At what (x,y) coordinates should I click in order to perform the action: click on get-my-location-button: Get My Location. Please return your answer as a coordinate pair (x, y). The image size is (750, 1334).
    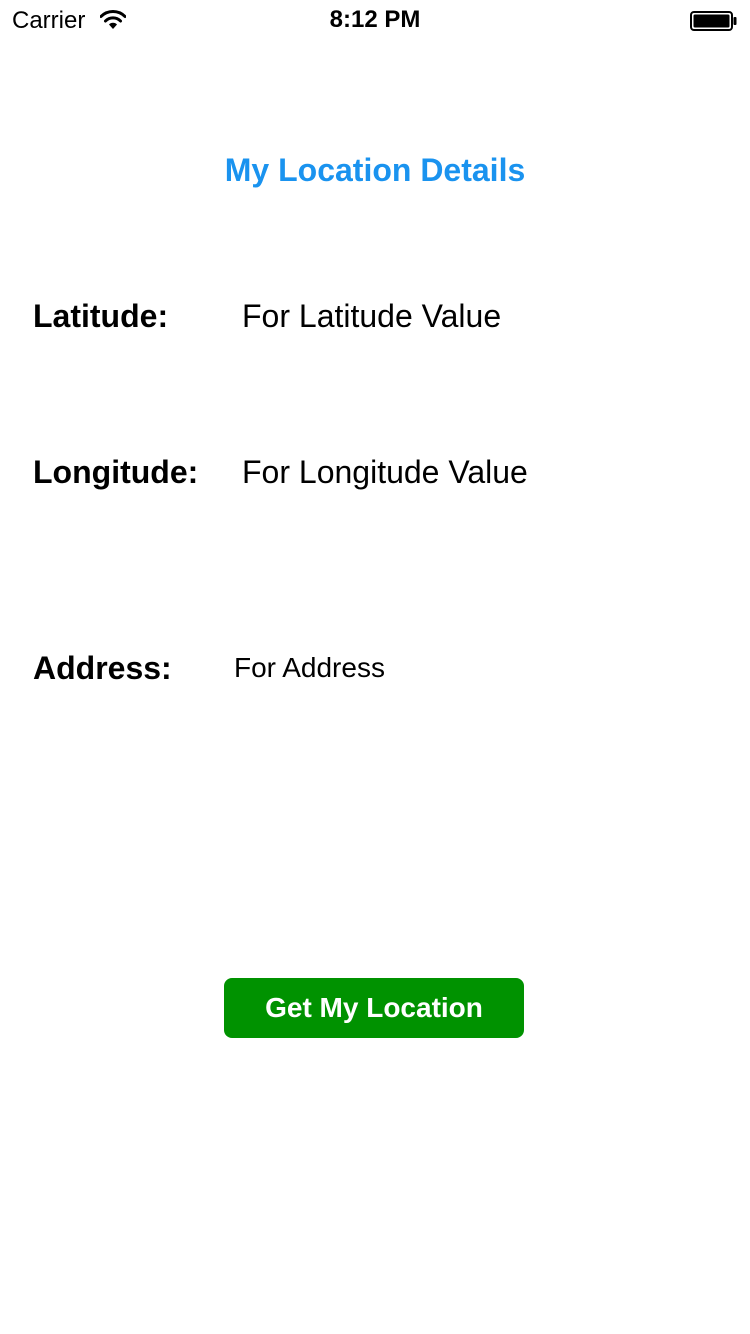
    Looking at the image, I should click on (374, 1008).